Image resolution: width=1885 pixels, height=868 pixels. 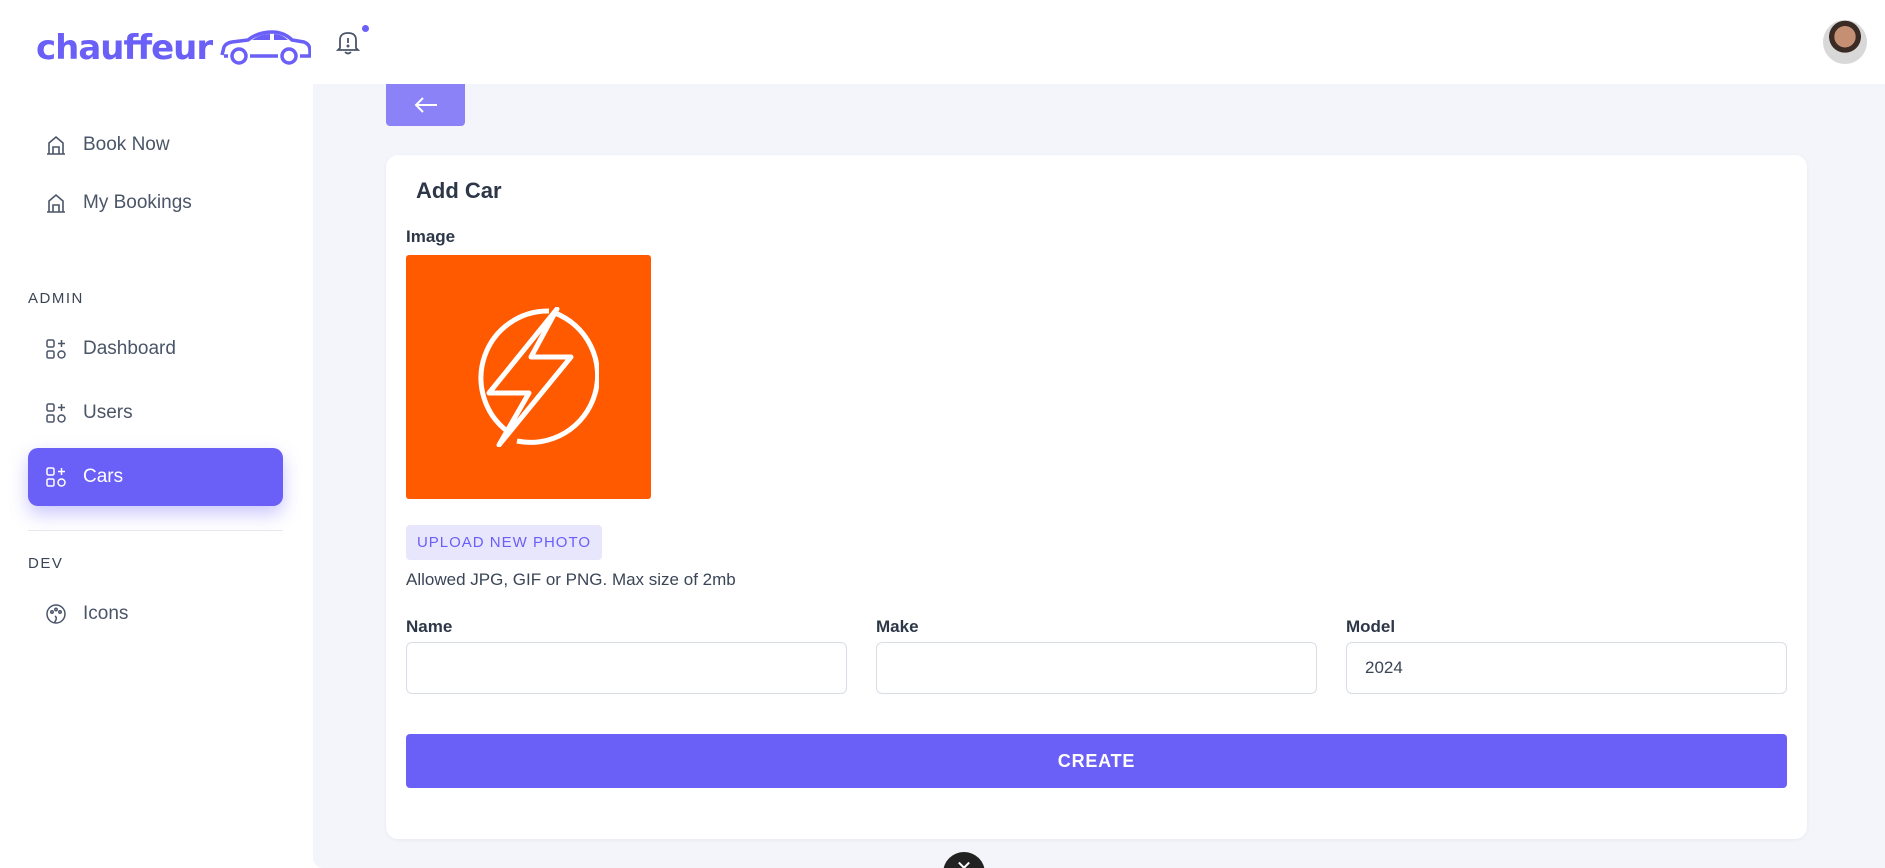 I want to click on nav-admin: Dashboard Users Cars, so click(x=155, y=413).